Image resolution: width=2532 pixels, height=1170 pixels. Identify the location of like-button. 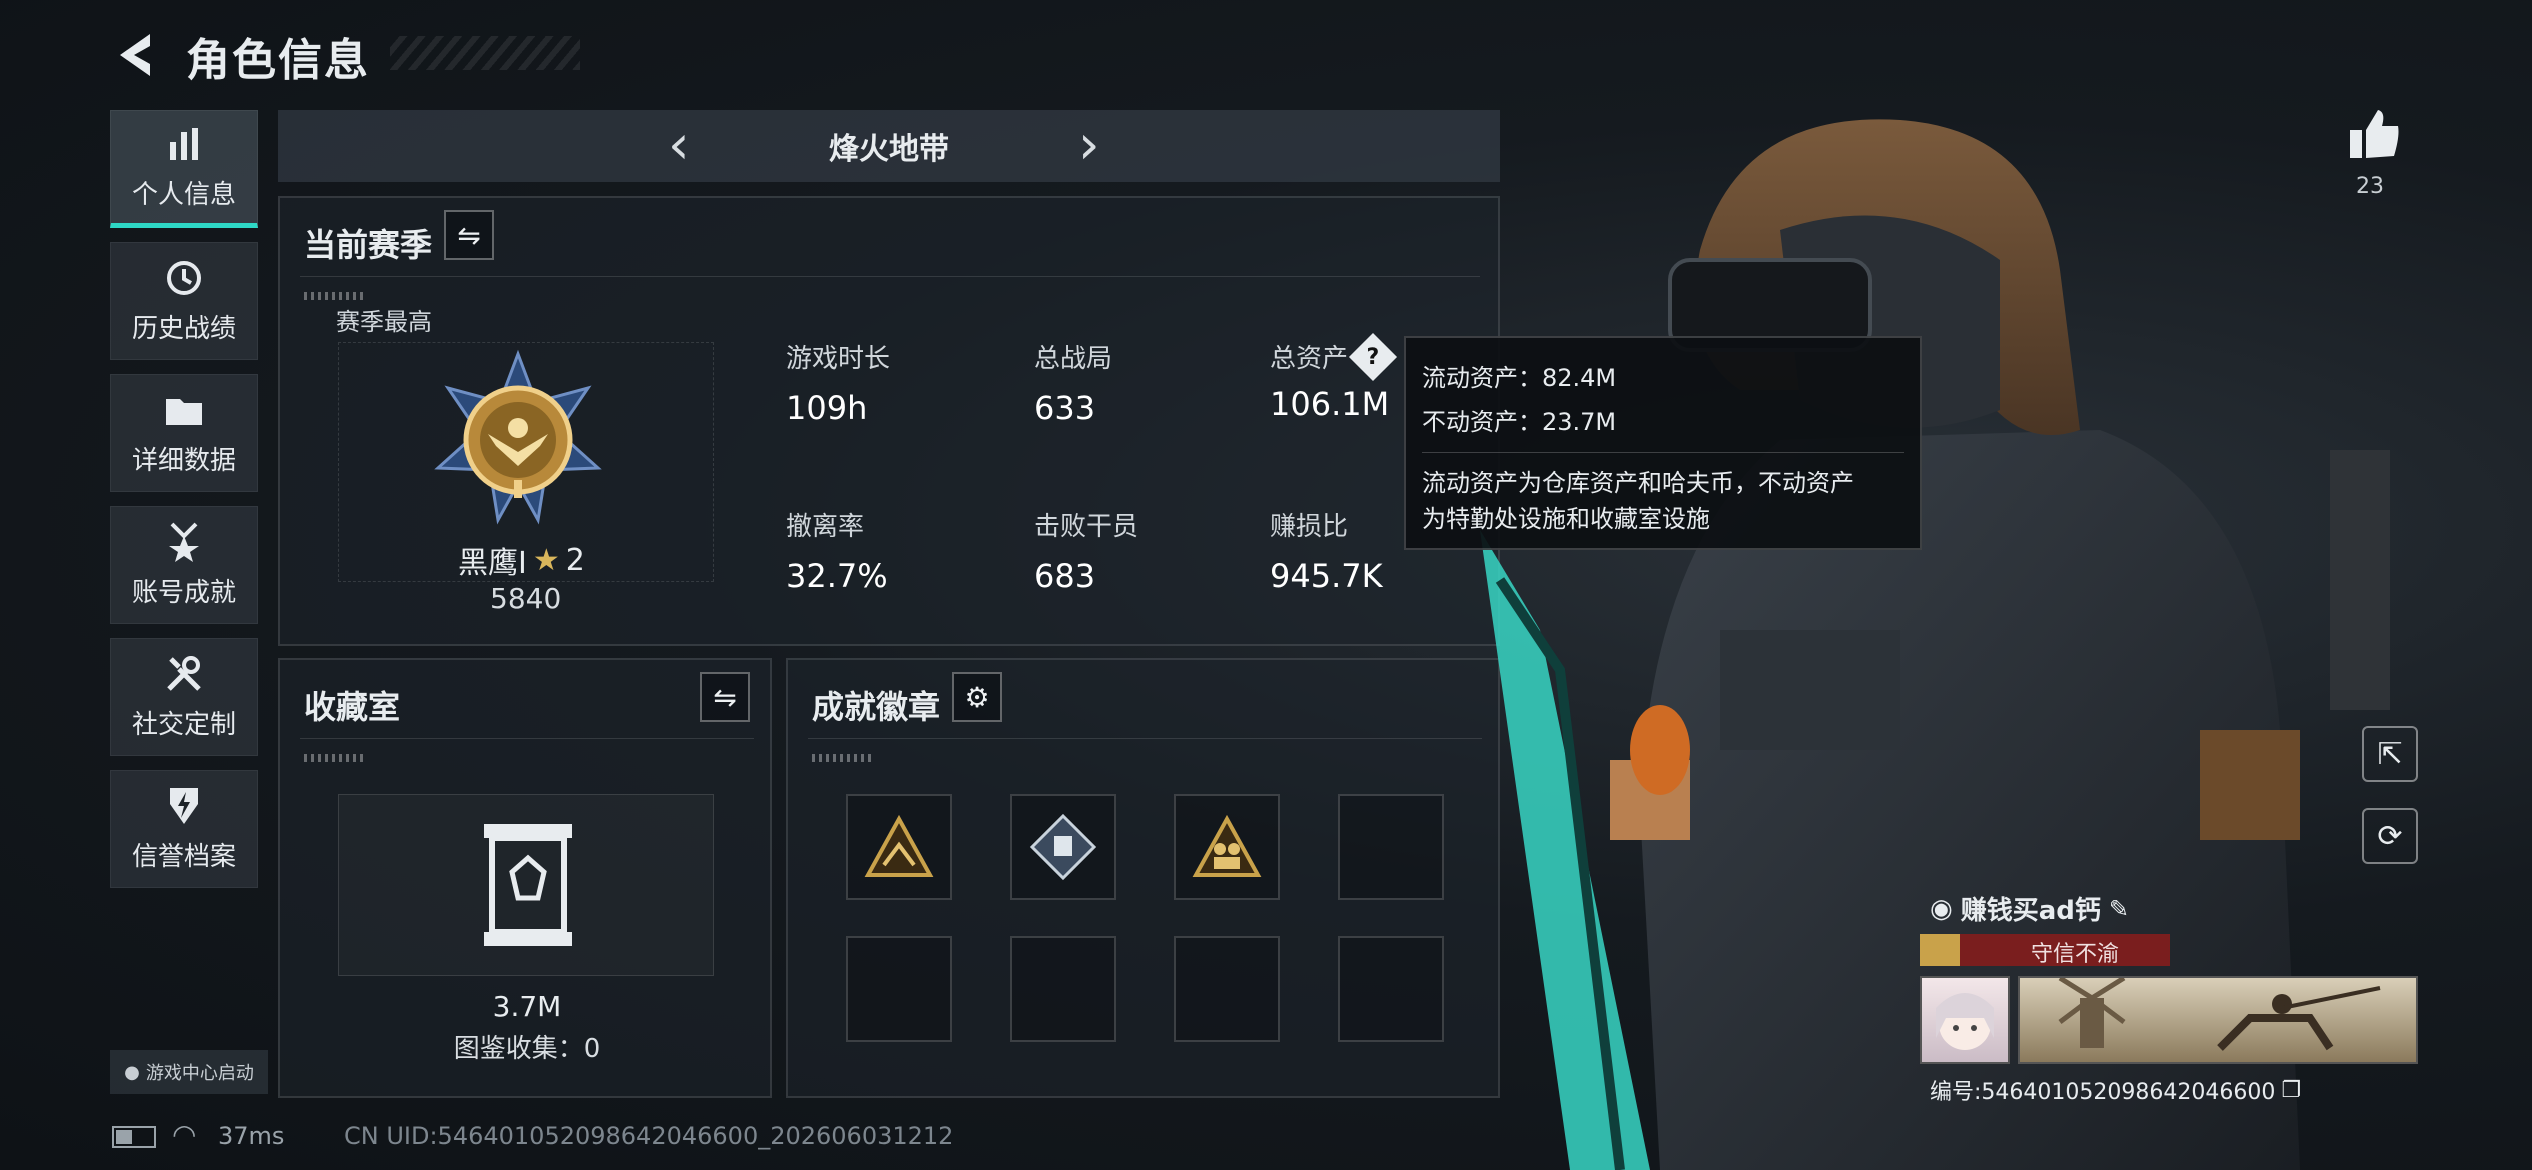
(2378, 138).